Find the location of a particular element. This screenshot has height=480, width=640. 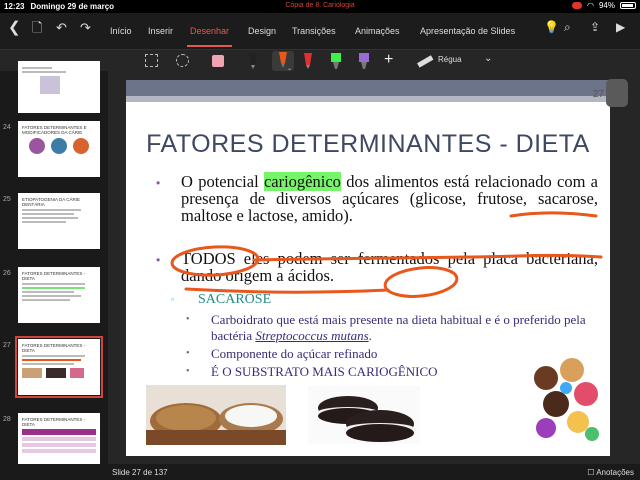

chevron-down-icon: ⌄ is located at coordinates (488, 58).